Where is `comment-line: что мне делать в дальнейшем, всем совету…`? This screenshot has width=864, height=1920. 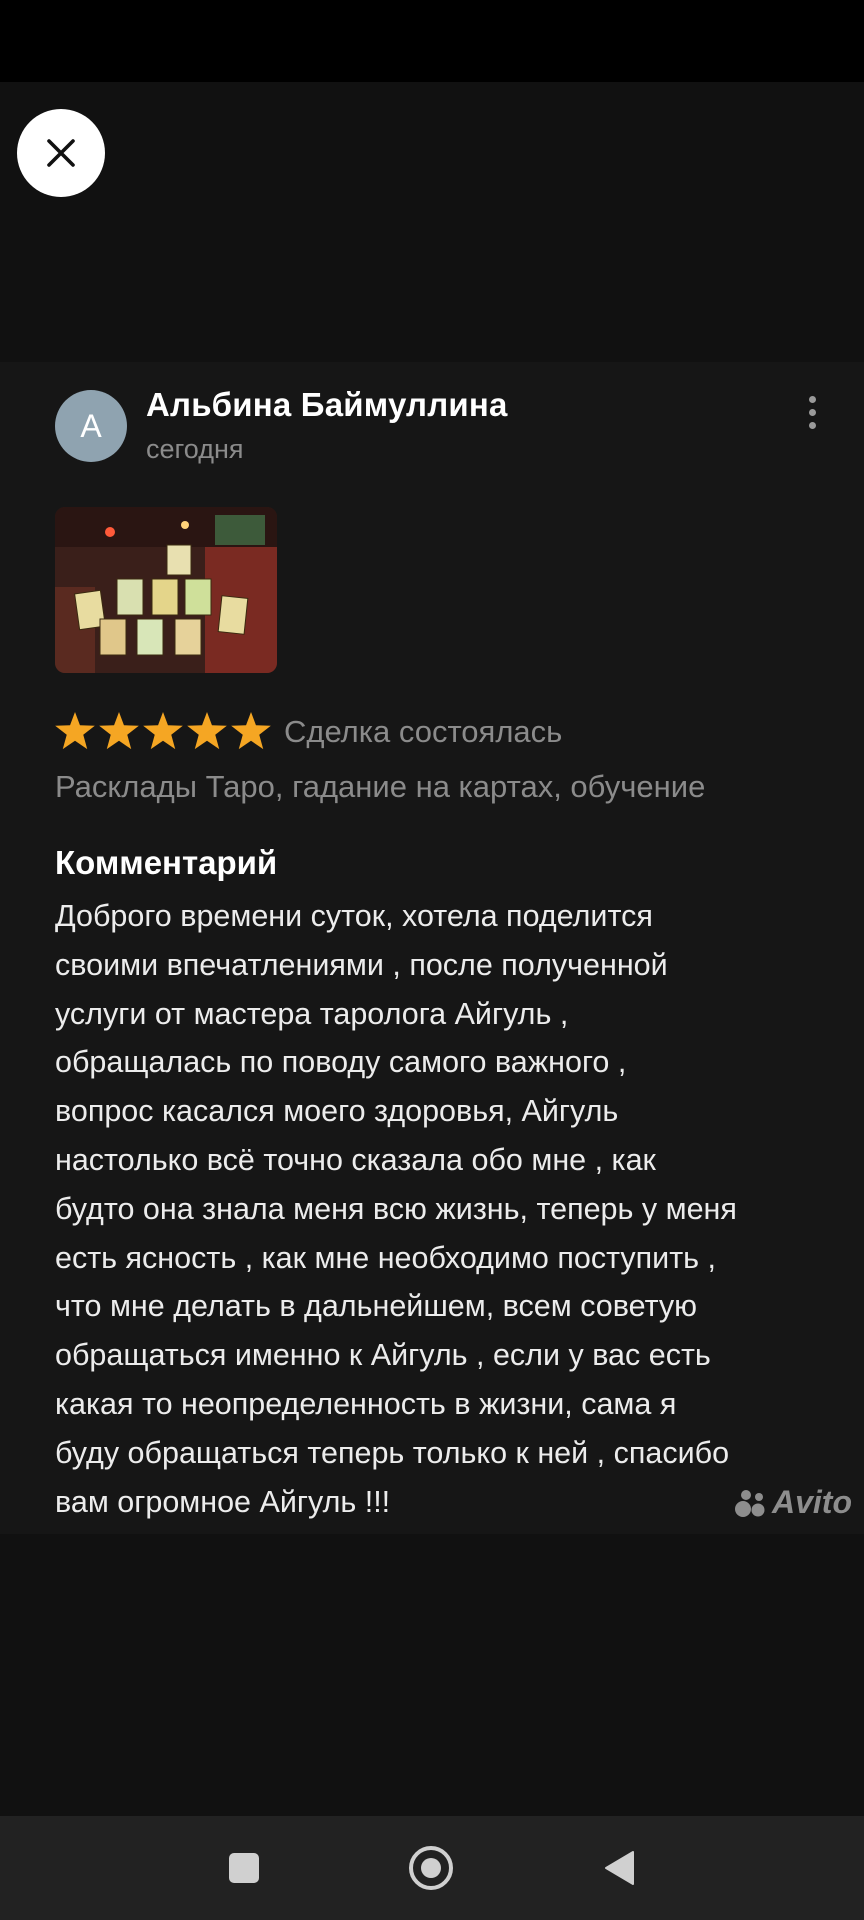
comment-line: что мне делать в дальнейшем, всем совету… is located at coordinates (376, 1306).